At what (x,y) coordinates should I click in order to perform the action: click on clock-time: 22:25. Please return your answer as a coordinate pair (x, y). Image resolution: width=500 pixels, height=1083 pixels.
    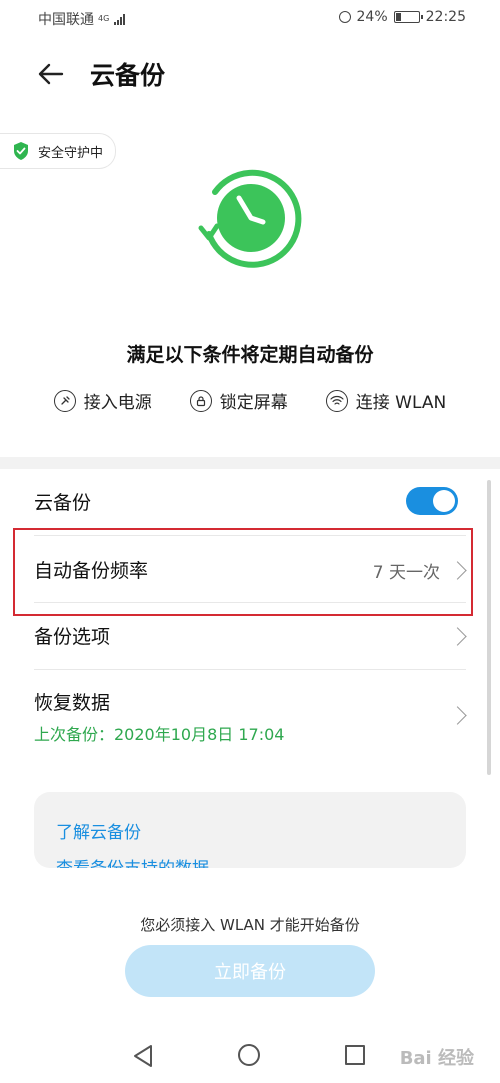
    Looking at the image, I should click on (445, 17).